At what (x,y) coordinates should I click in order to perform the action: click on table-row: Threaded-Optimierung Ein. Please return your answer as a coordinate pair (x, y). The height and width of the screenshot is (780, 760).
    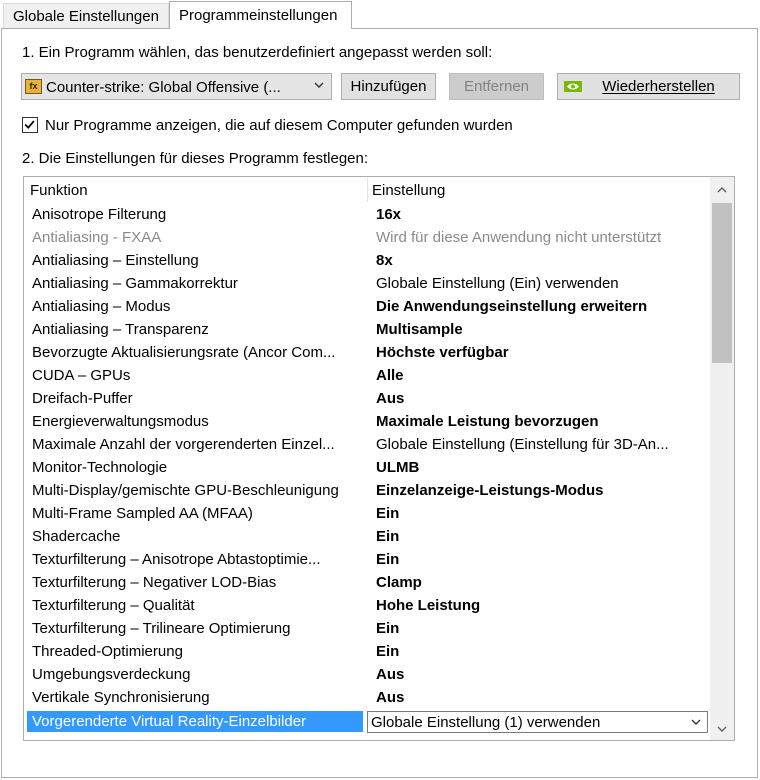
    Looking at the image, I should click on (367, 651).